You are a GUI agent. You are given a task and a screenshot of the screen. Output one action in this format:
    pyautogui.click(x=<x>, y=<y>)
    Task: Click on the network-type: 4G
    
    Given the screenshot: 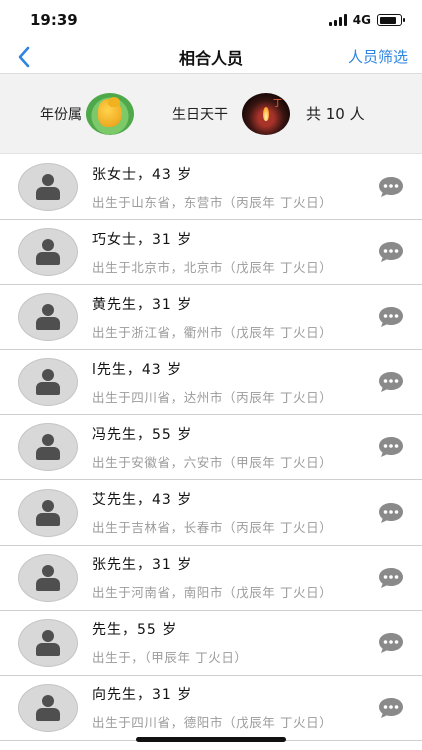 What is the action you would take?
    pyautogui.click(x=361, y=20)
    